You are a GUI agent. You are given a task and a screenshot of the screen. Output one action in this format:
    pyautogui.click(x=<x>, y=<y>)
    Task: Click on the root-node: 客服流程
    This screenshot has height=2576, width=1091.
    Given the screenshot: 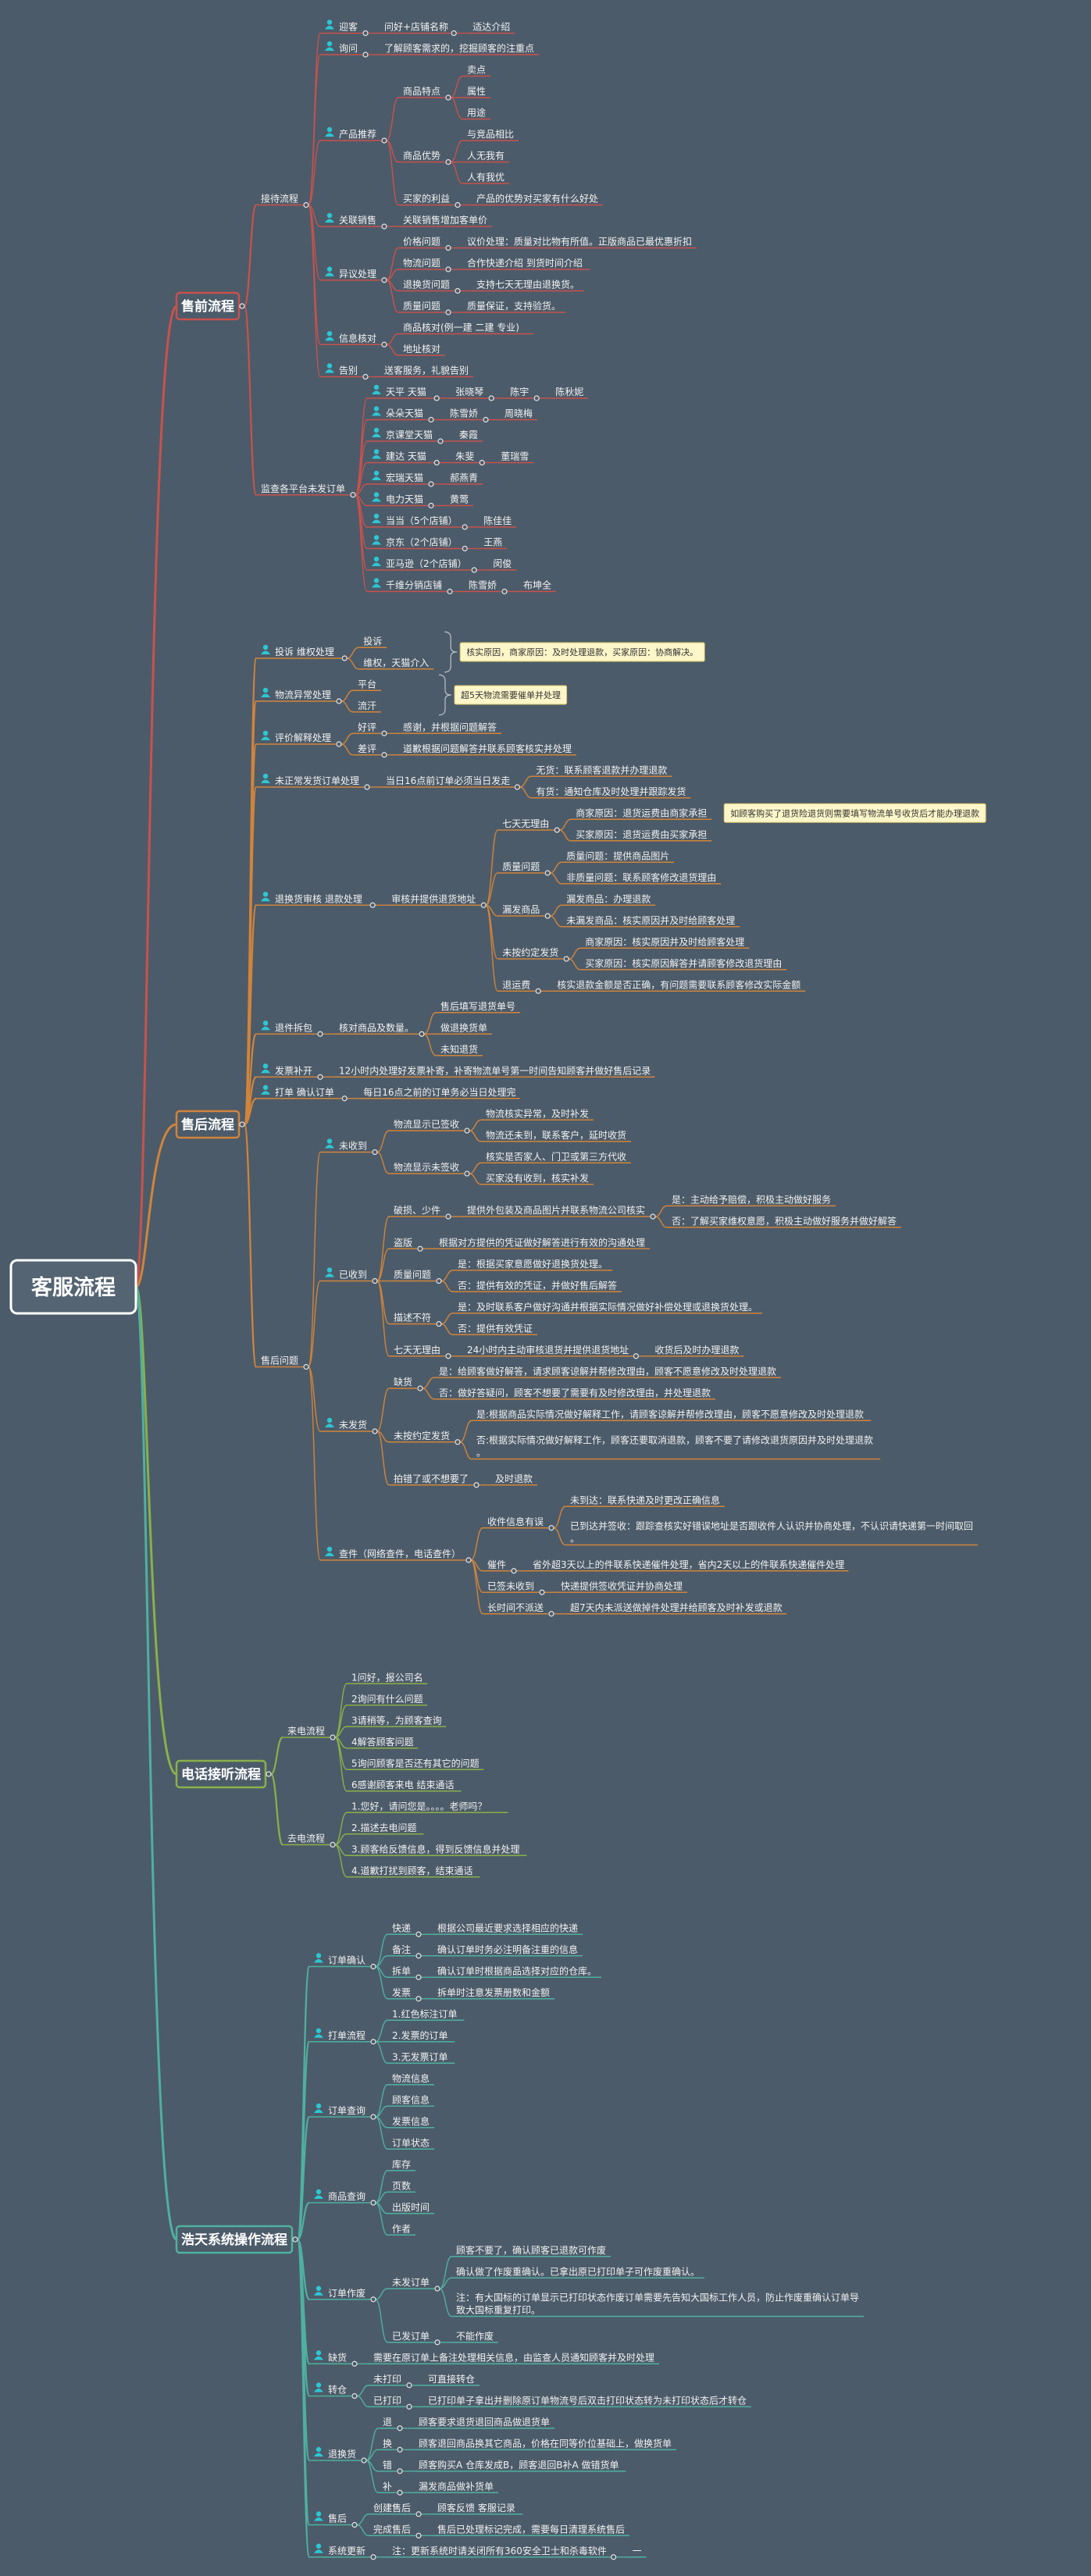 What is the action you would take?
    pyautogui.click(x=73, y=1287)
    